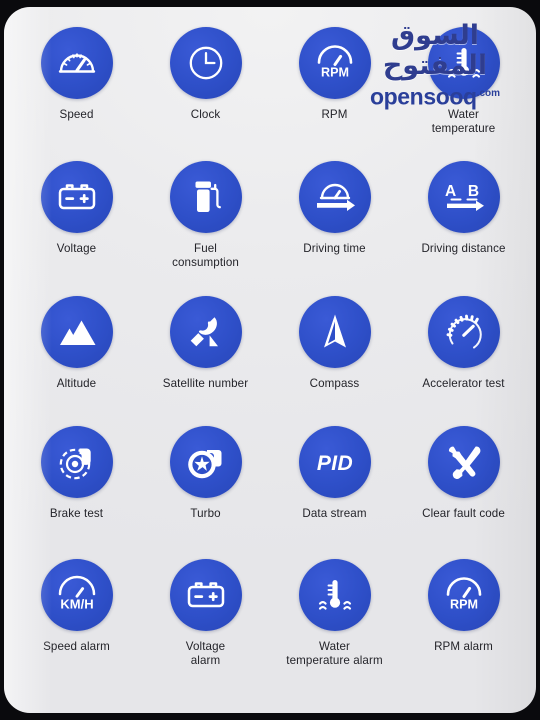 This screenshot has width=540, height=720. What do you see at coordinates (334, 248) in the screenshot?
I see `grid-item-label: Driving time` at bounding box center [334, 248].